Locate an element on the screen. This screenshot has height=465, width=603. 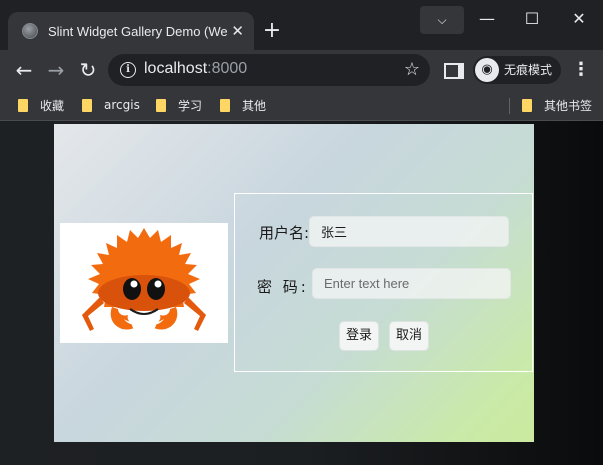
ferris-crab-icon is located at coordinates (144, 279).